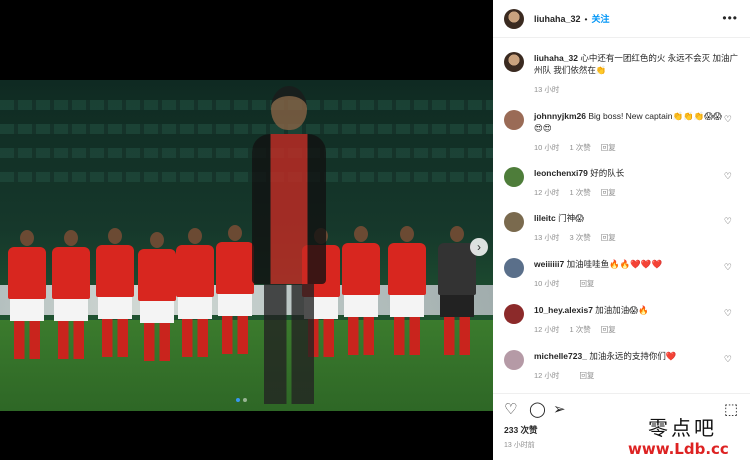  What do you see at coordinates (479, 247) in the screenshot?
I see `next-slide-button: ›` at bounding box center [479, 247].